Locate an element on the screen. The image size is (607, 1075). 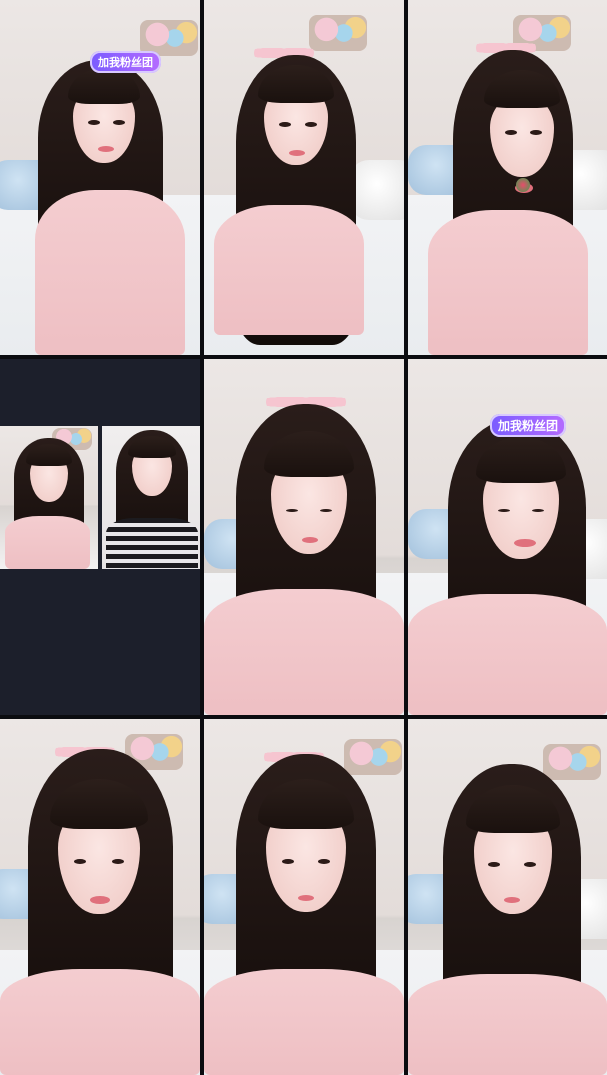
frame-r2c1-split is located at coordinates (100, 537).